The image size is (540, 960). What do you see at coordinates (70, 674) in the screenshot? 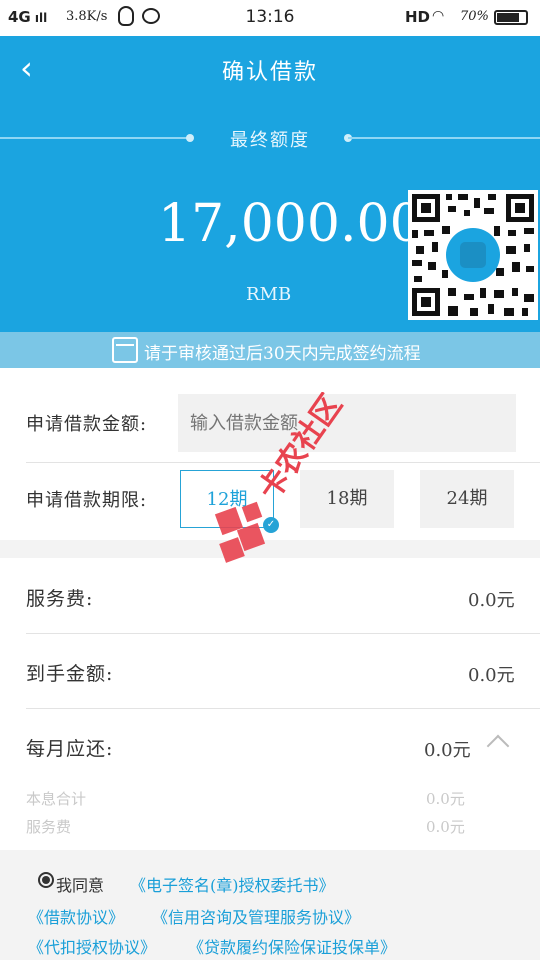
I see `received-amount-label: 到手金额:` at bounding box center [70, 674].